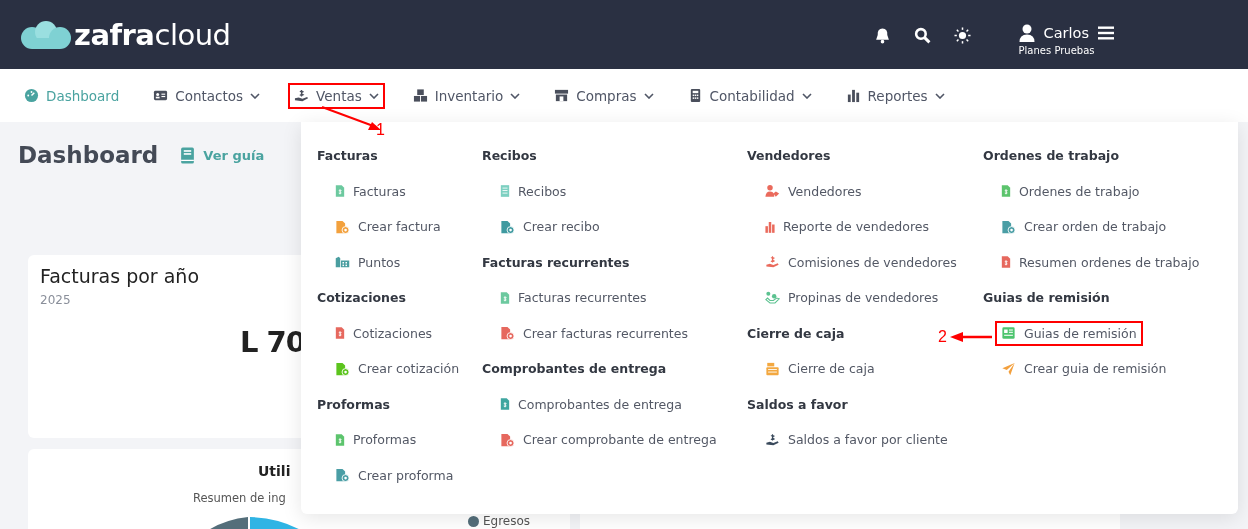  I want to click on menu-heading: Cierre de caja, so click(796, 333).